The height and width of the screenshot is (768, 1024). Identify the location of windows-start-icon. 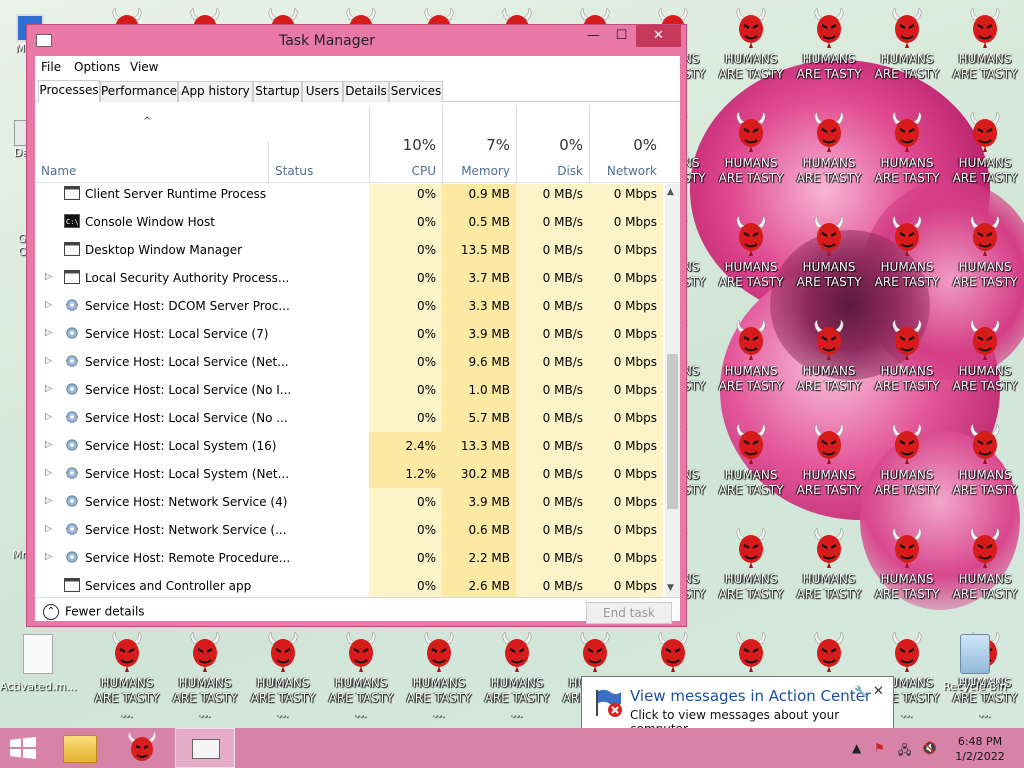
(23, 748).